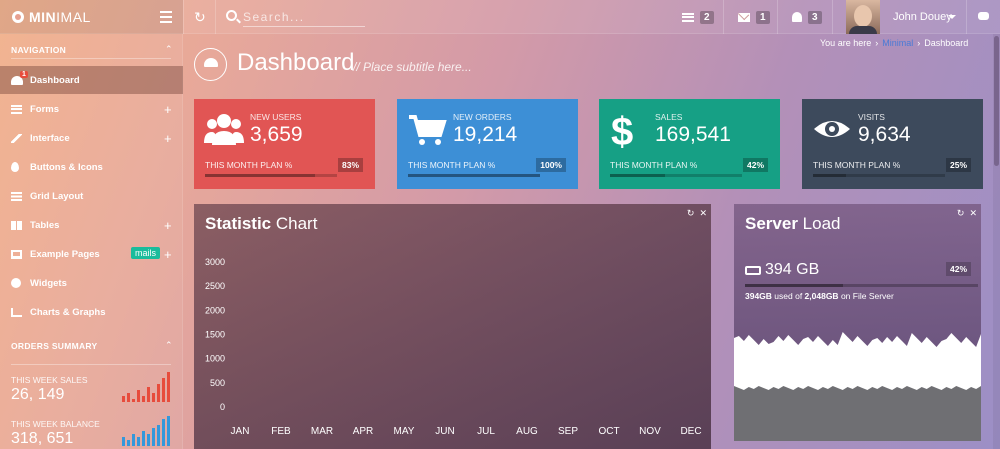  Describe the element at coordinates (215, 262) in the screenshot. I see `y-tick-label: 3000` at that location.